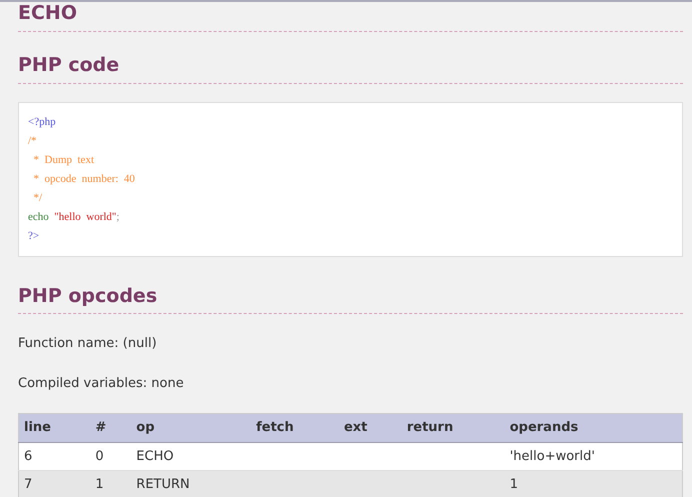 Image resolution: width=692 pixels, height=497 pixels. Describe the element at coordinates (350, 299) in the screenshot. I see `section-heading: PHP opcodes` at that location.